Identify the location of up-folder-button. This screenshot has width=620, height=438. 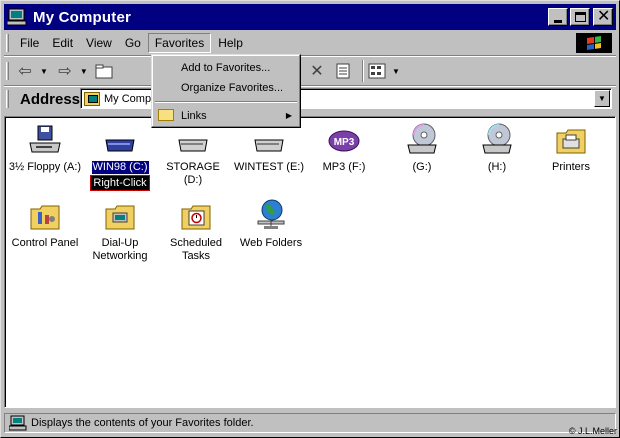
(105, 71).